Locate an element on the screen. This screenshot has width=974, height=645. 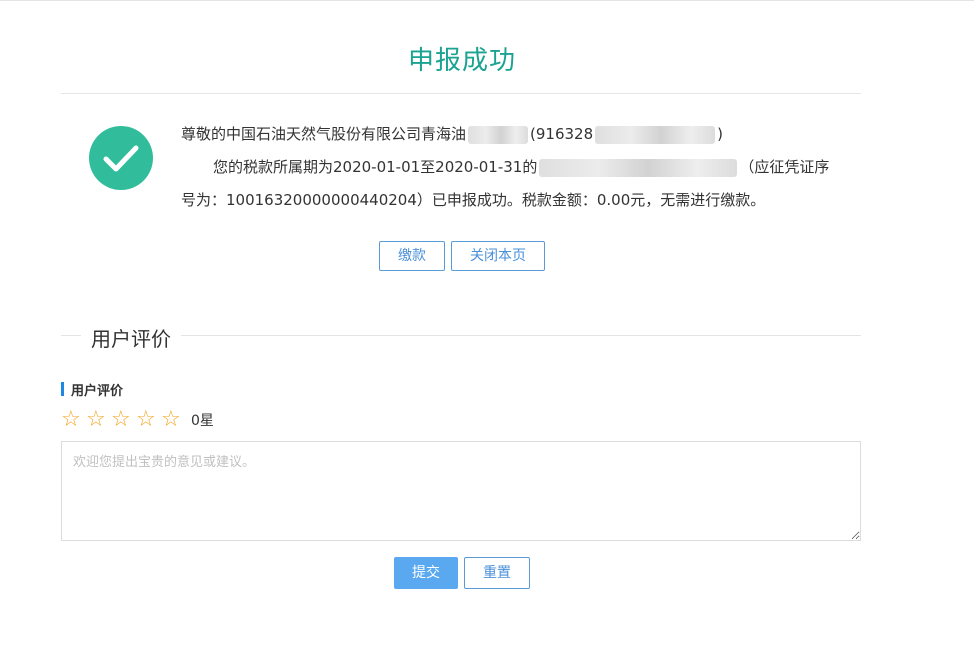
top-border is located at coordinates (487, 0).